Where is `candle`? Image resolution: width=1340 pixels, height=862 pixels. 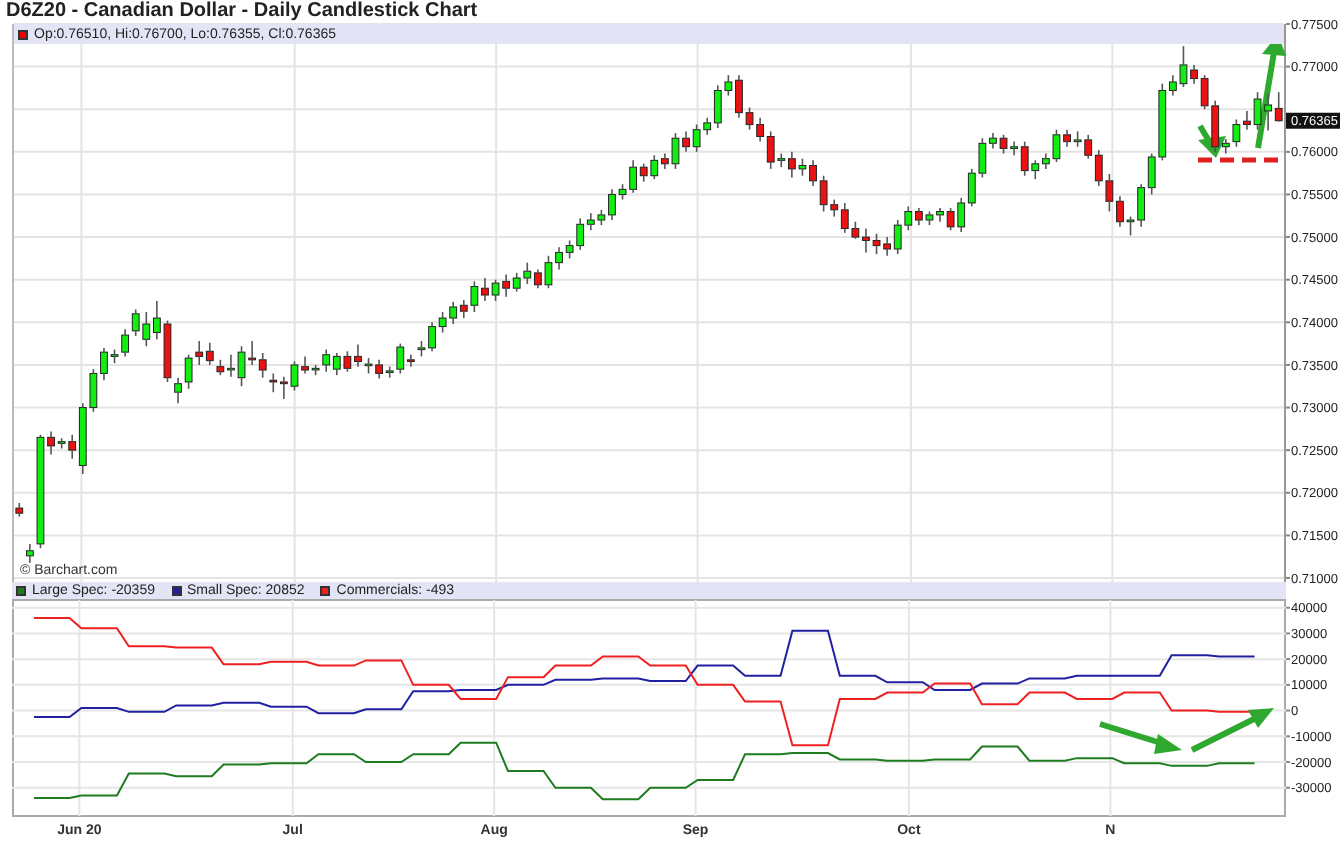
candle is located at coordinates (19, 510).